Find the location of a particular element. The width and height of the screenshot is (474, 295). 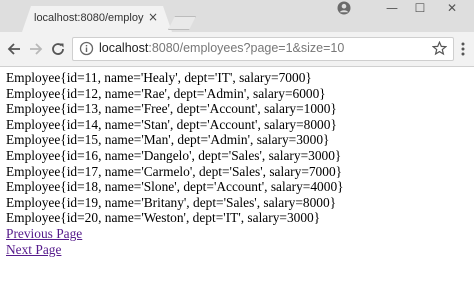

browser-tab: localhost:8080/employee × is located at coordinates (97, 19).